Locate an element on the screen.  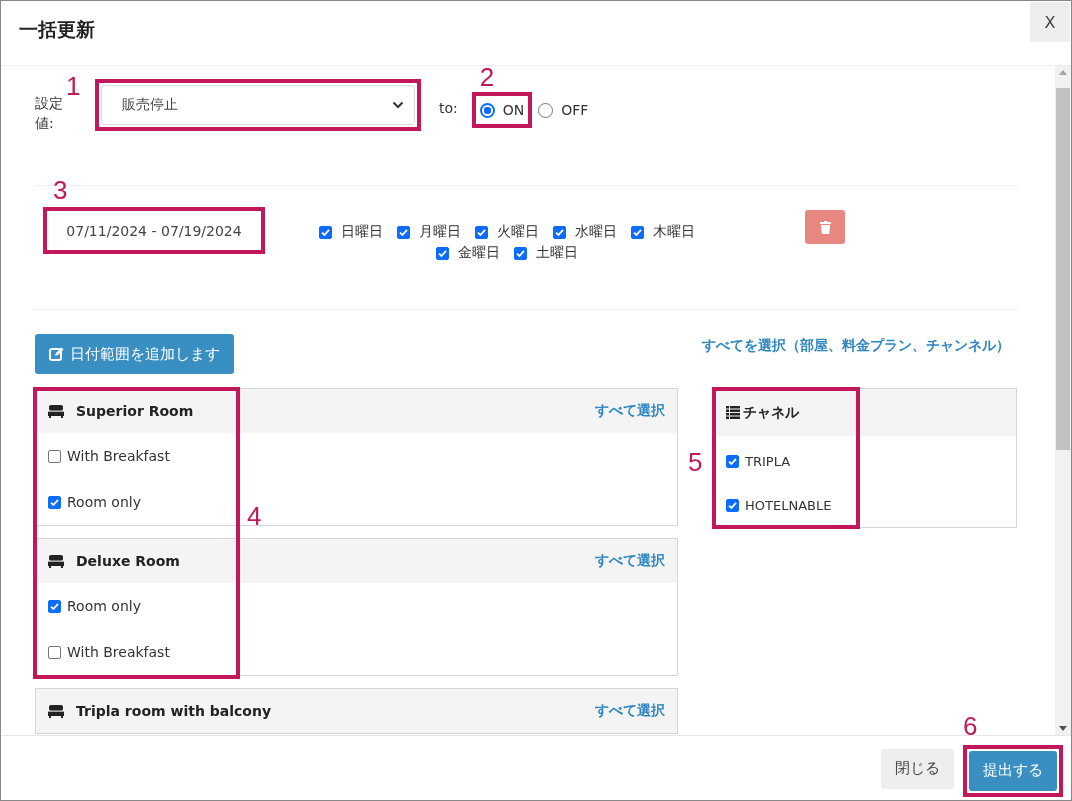
list-icon is located at coordinates (733, 412).